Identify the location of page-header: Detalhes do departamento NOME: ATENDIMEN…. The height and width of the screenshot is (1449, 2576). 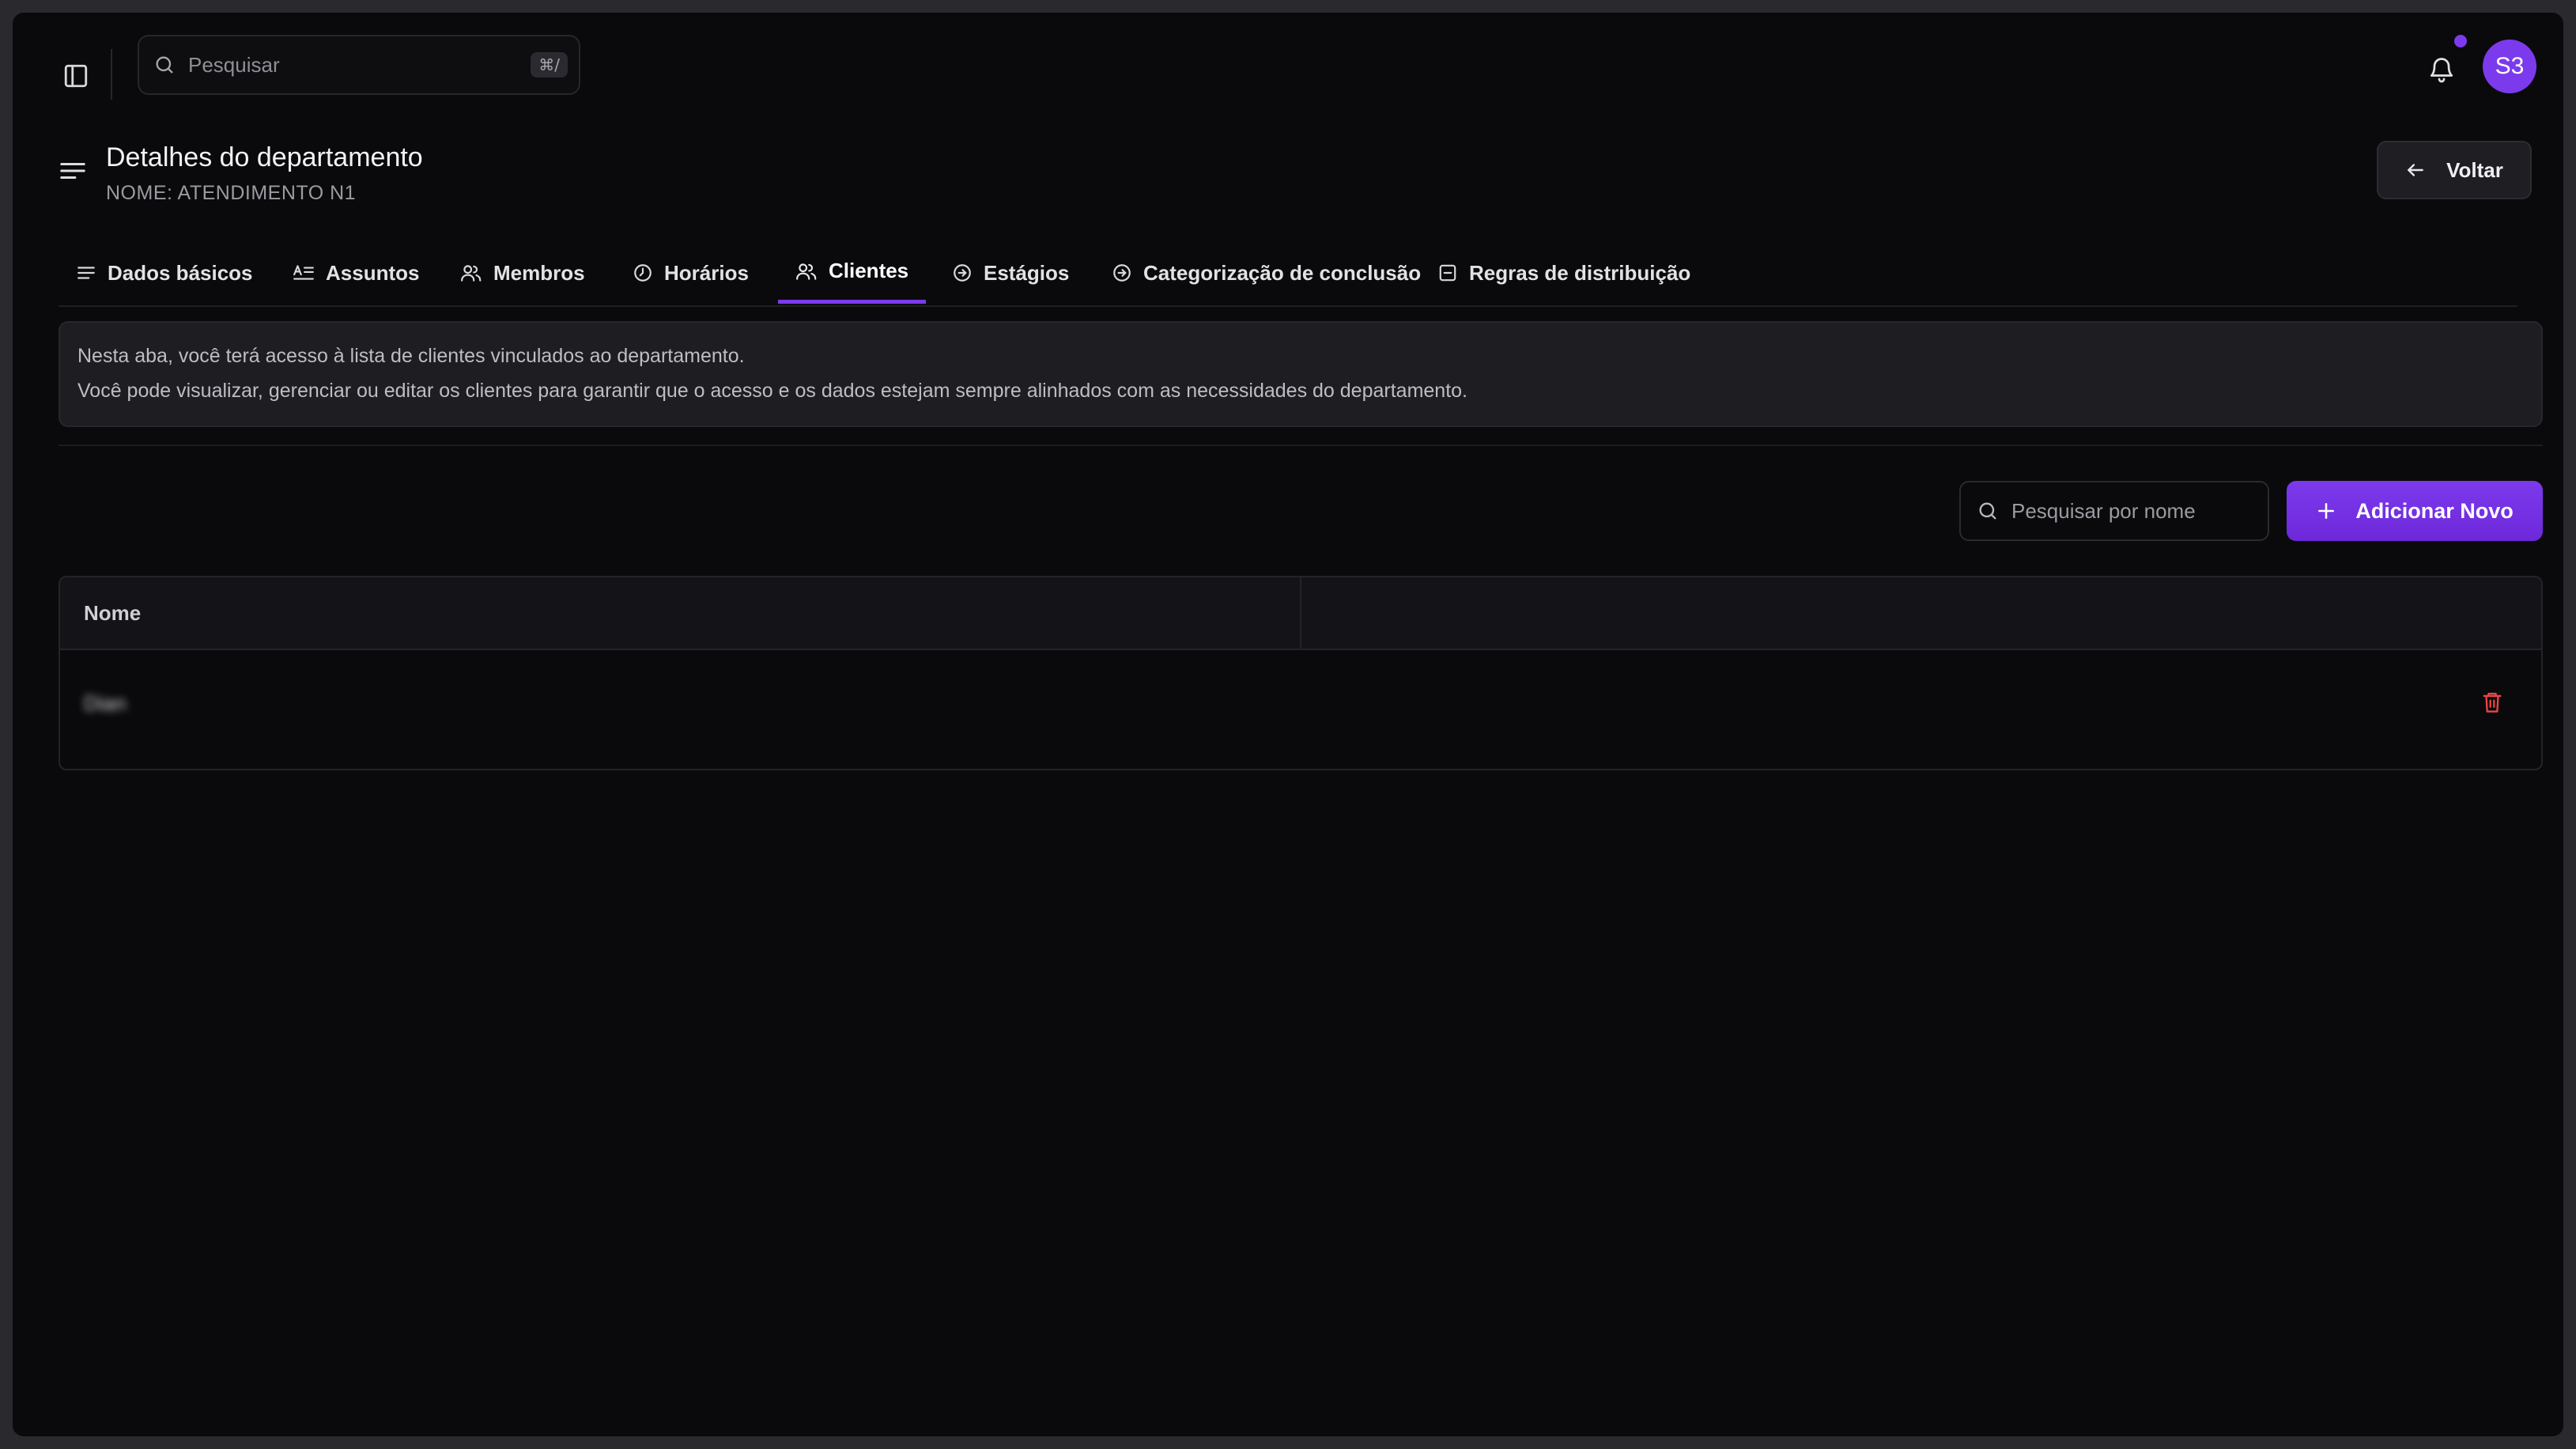
(1288, 170).